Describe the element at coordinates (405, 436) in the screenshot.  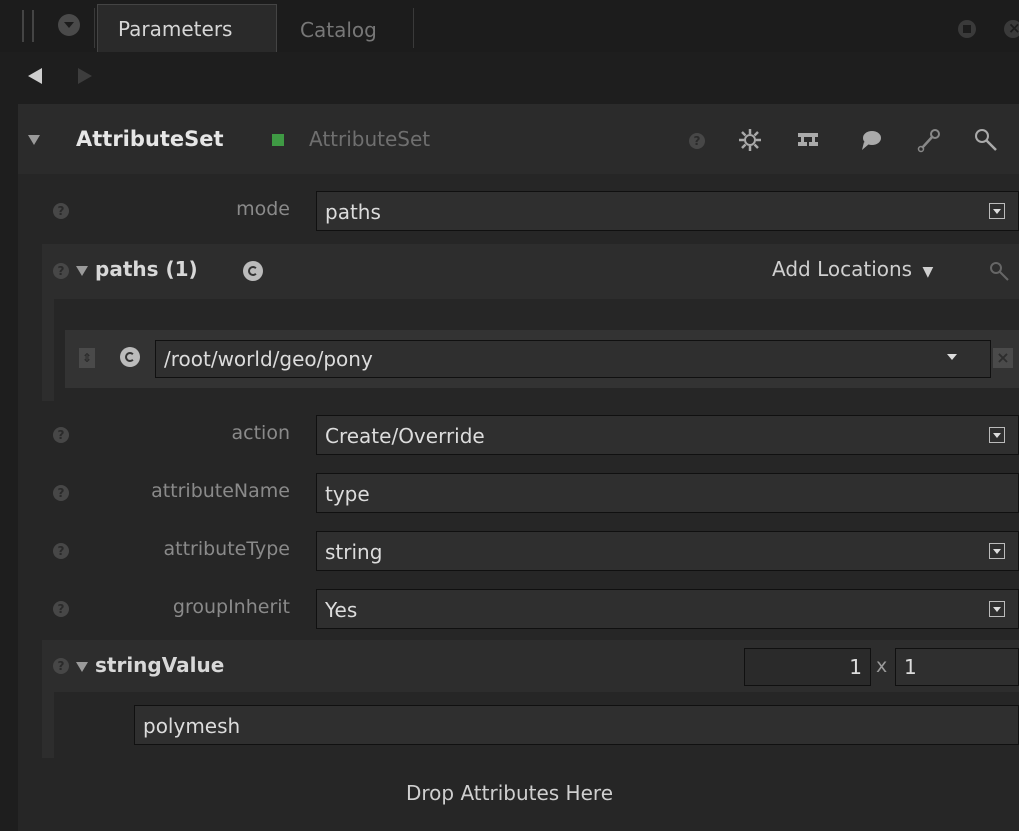
I see `action-value: Create/Override` at that location.